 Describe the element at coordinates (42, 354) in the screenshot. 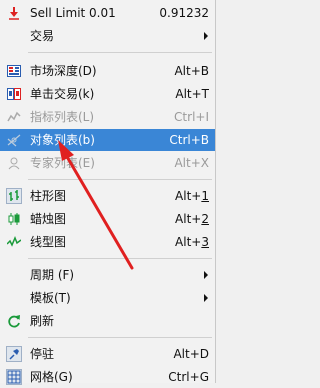

I see `menu-item-label: 停驻` at that location.